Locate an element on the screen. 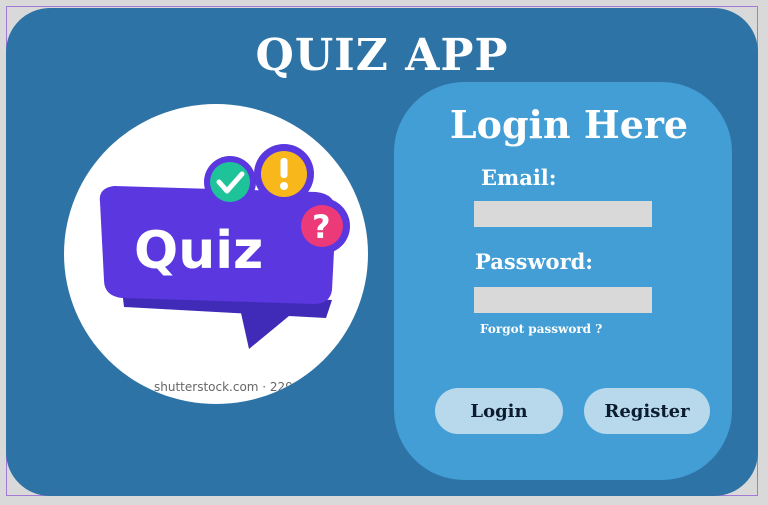 Image resolution: width=768 pixels, height=505 pixels. quiz-logo-graphic: Quiz ? is located at coordinates (224, 246).